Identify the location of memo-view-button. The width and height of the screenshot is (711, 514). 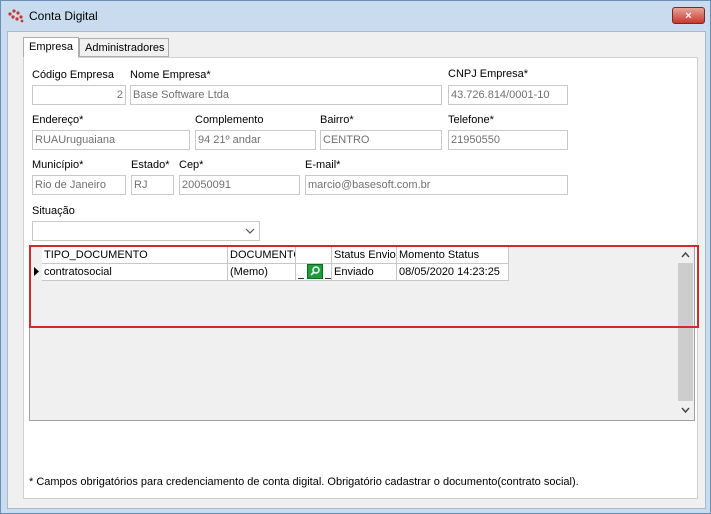
(315, 272).